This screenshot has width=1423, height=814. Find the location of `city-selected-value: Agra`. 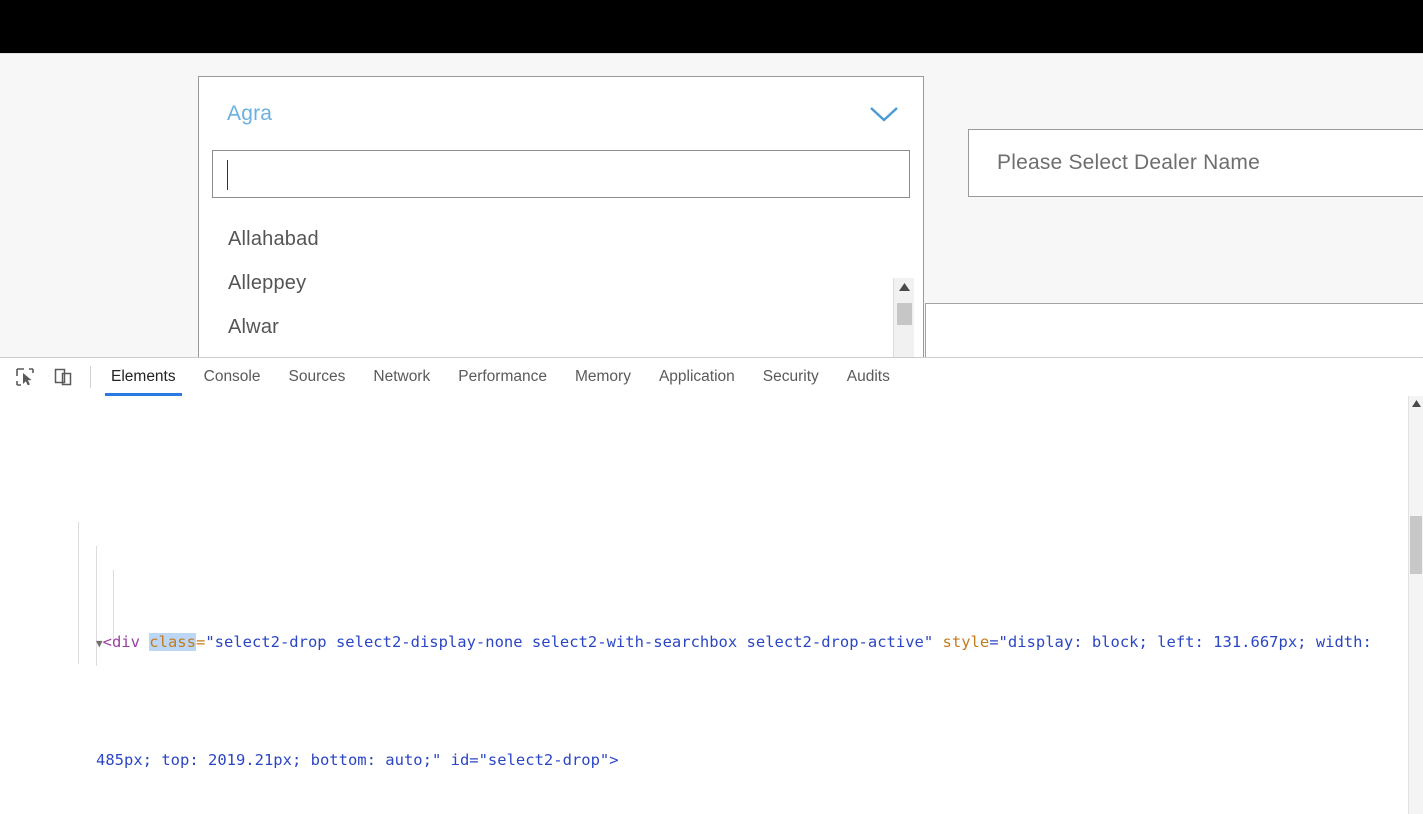

city-selected-value: Agra is located at coordinates (250, 113).